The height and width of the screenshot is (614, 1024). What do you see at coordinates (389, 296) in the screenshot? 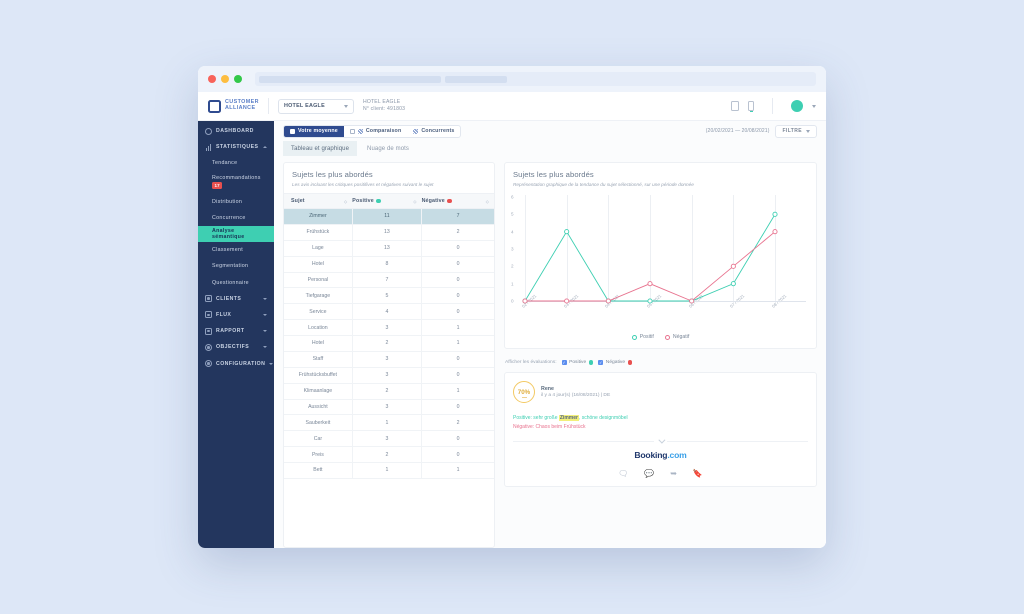
I see `table-row: Tiefgarage 5 0` at bounding box center [389, 296].